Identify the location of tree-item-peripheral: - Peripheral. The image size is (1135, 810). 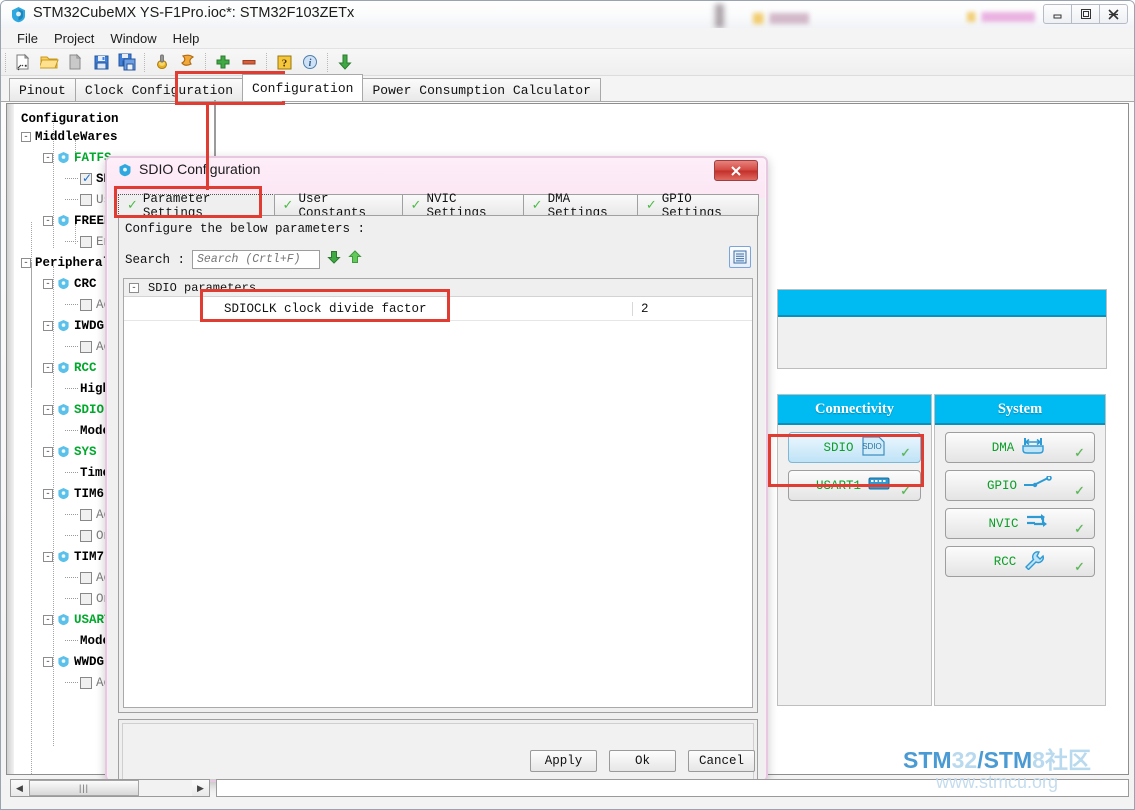
(65, 262).